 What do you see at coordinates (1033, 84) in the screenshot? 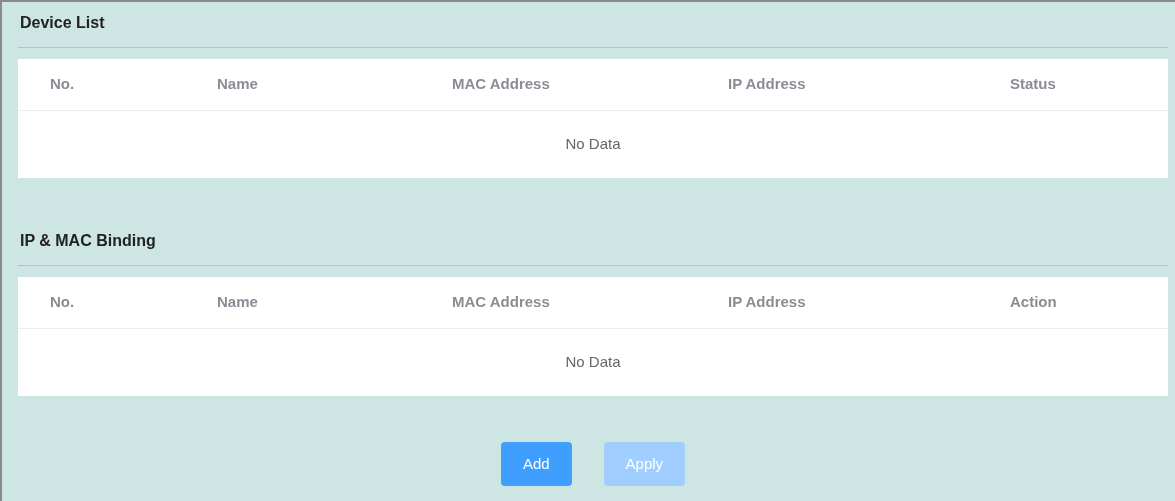
I see `column-header: Status` at bounding box center [1033, 84].